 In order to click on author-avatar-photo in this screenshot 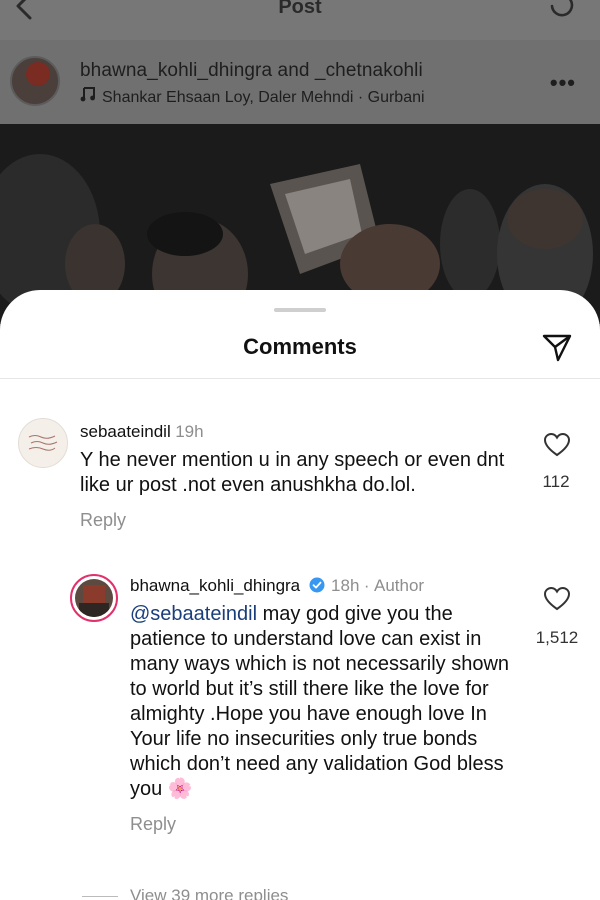, I will do `click(94, 598)`.